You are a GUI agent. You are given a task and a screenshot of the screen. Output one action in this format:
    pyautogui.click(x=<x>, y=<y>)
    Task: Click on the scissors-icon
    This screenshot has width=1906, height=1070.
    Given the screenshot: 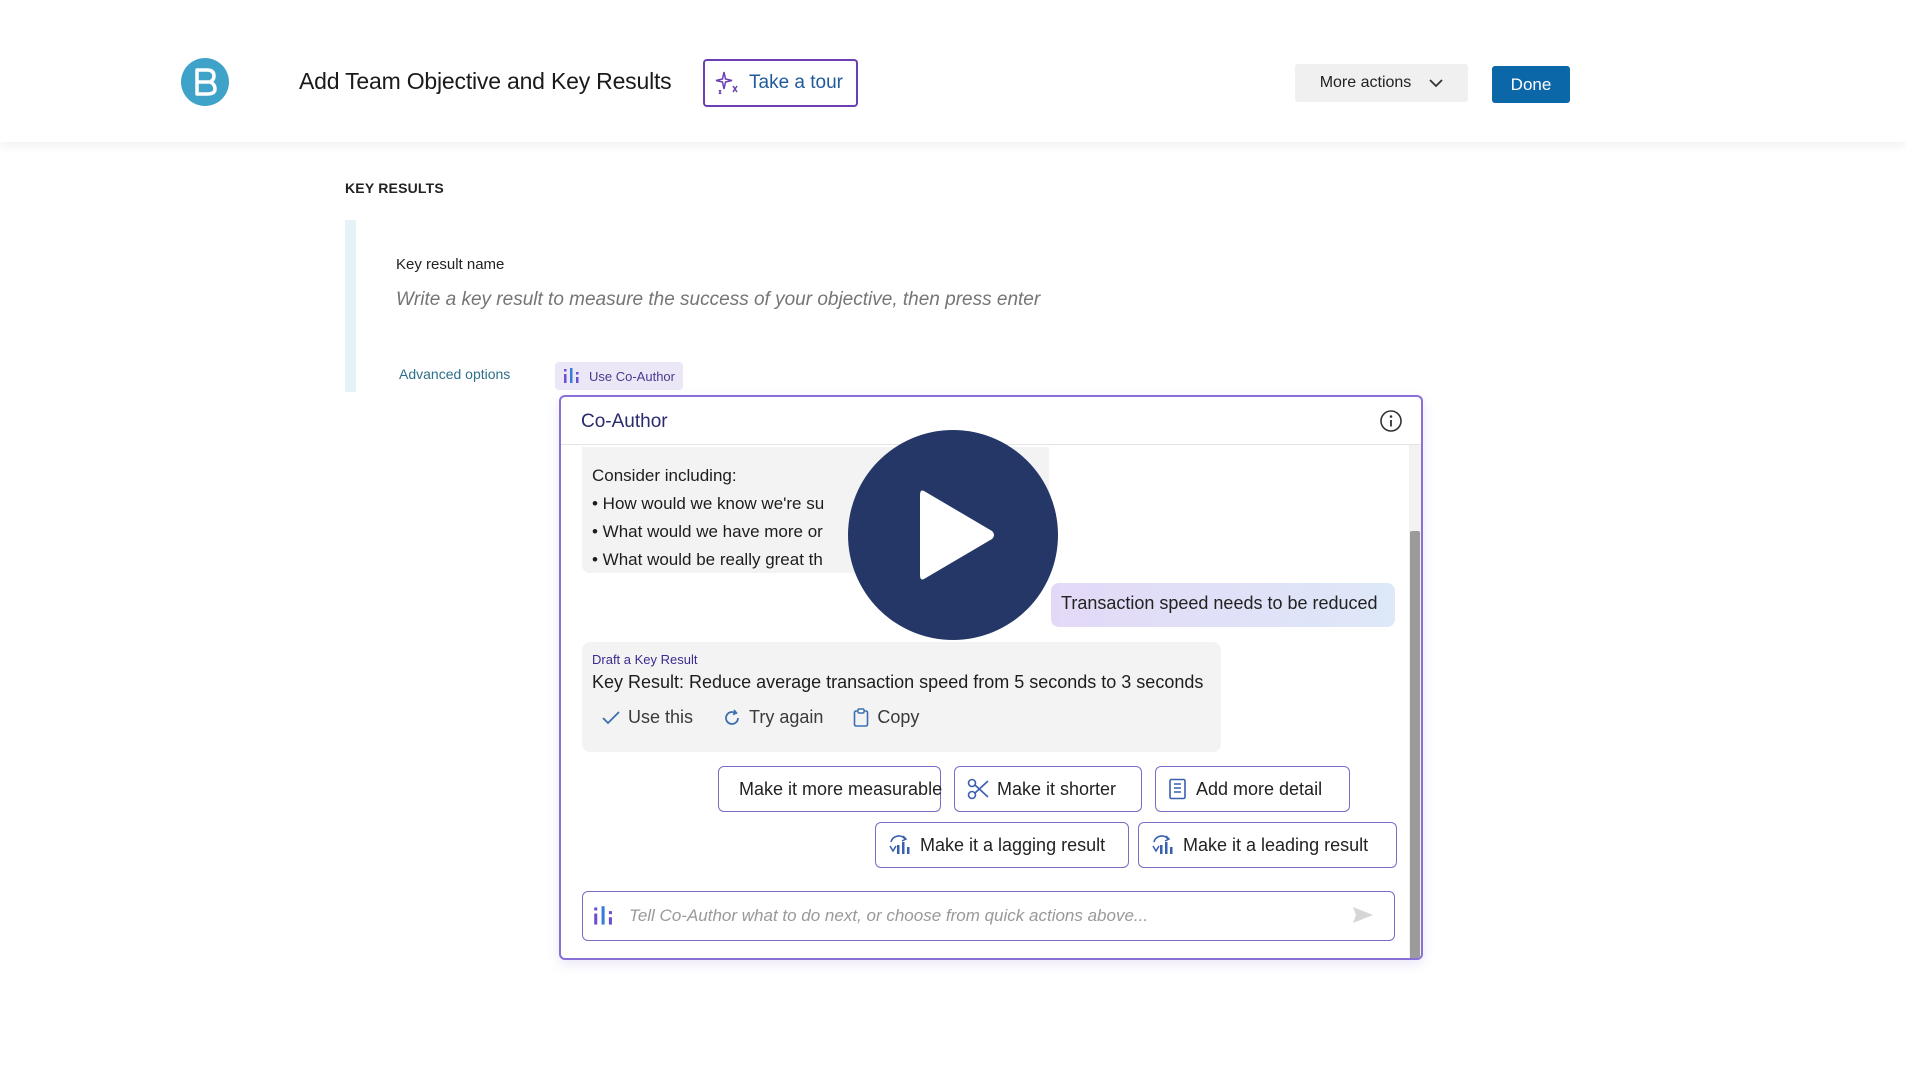 What is the action you would take?
    pyautogui.click(x=978, y=789)
    